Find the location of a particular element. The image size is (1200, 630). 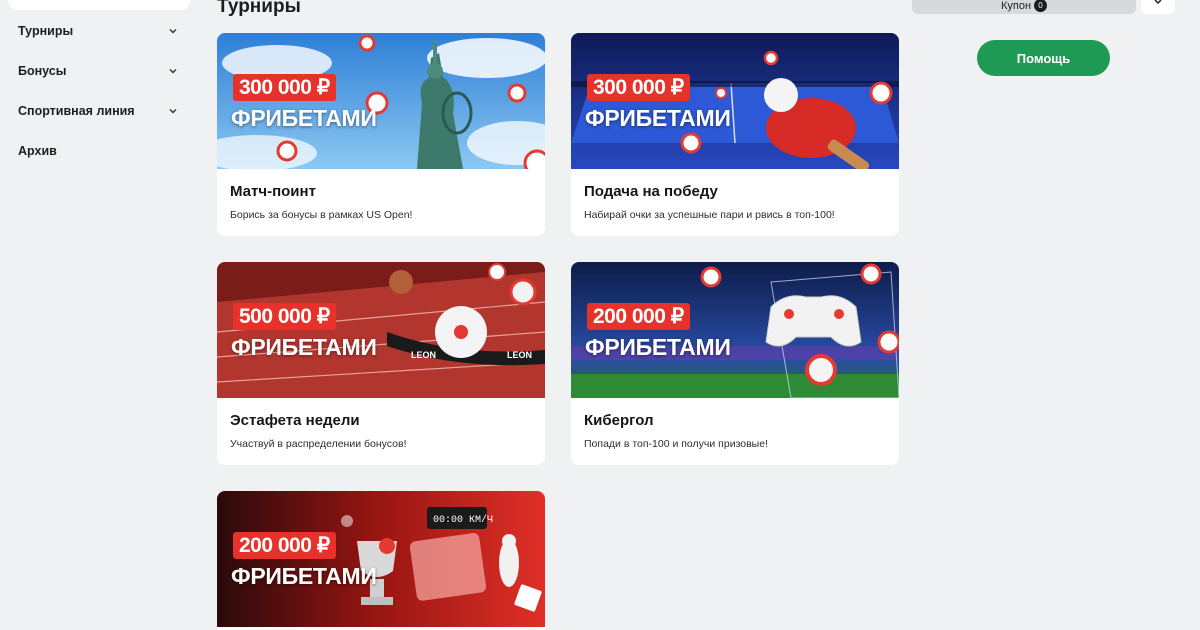

coupon-count-badge: 0 is located at coordinates (1041, 6).